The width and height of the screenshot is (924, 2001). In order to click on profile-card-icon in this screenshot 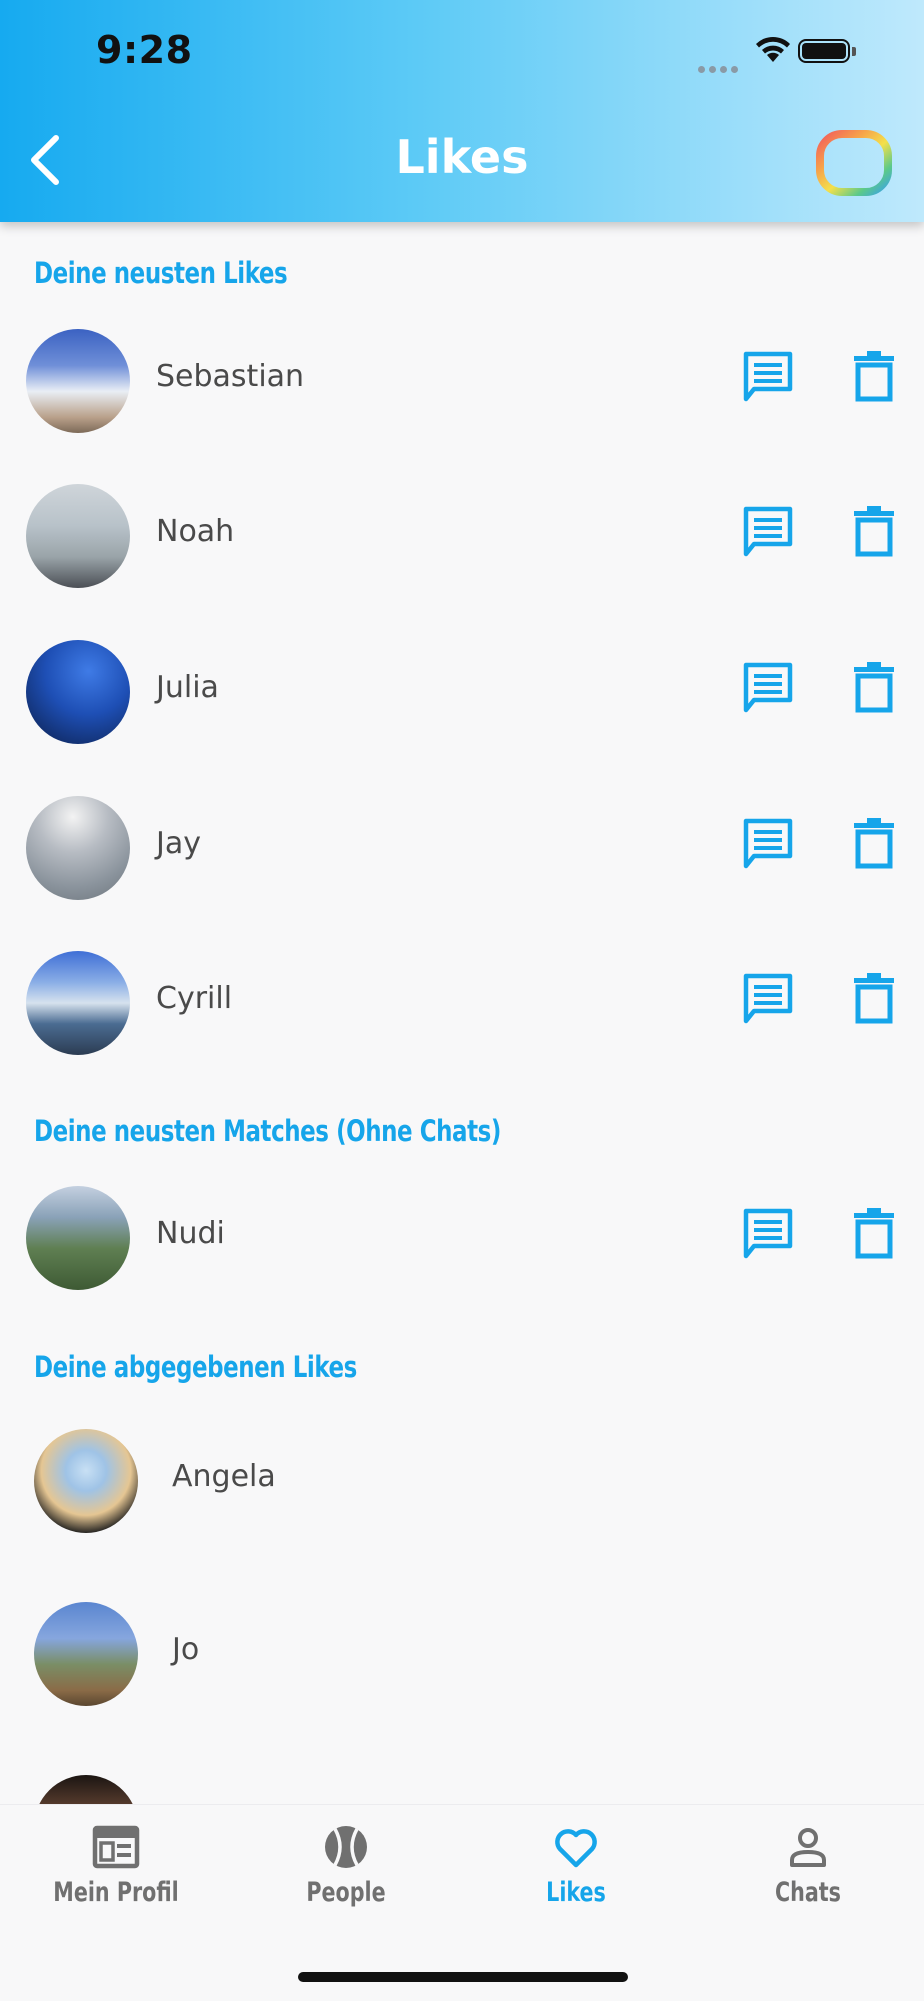, I will do `click(116, 1847)`.